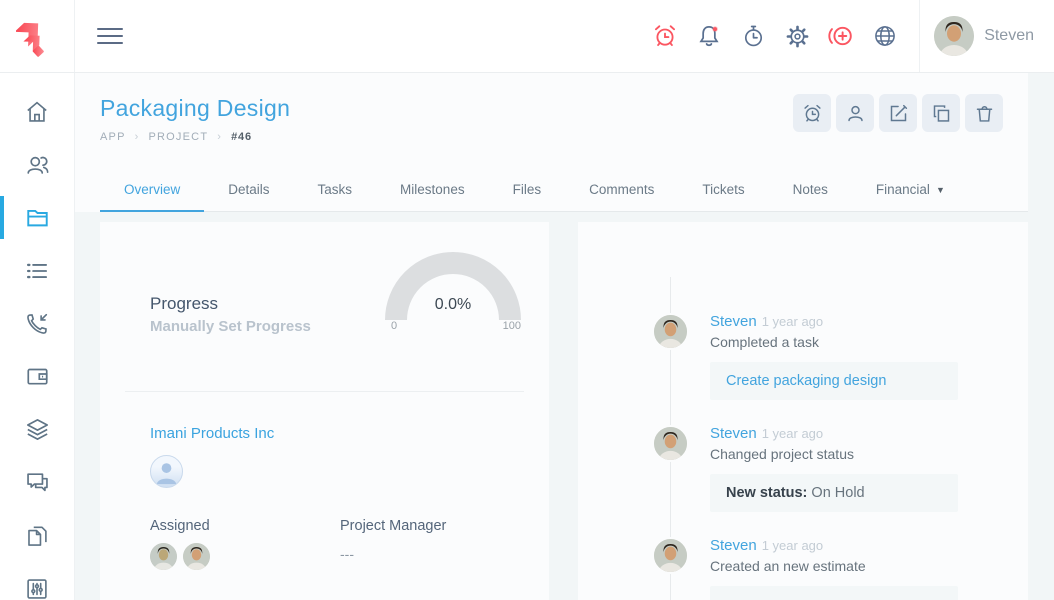 The image size is (1054, 600). I want to click on edit-button, so click(898, 113).